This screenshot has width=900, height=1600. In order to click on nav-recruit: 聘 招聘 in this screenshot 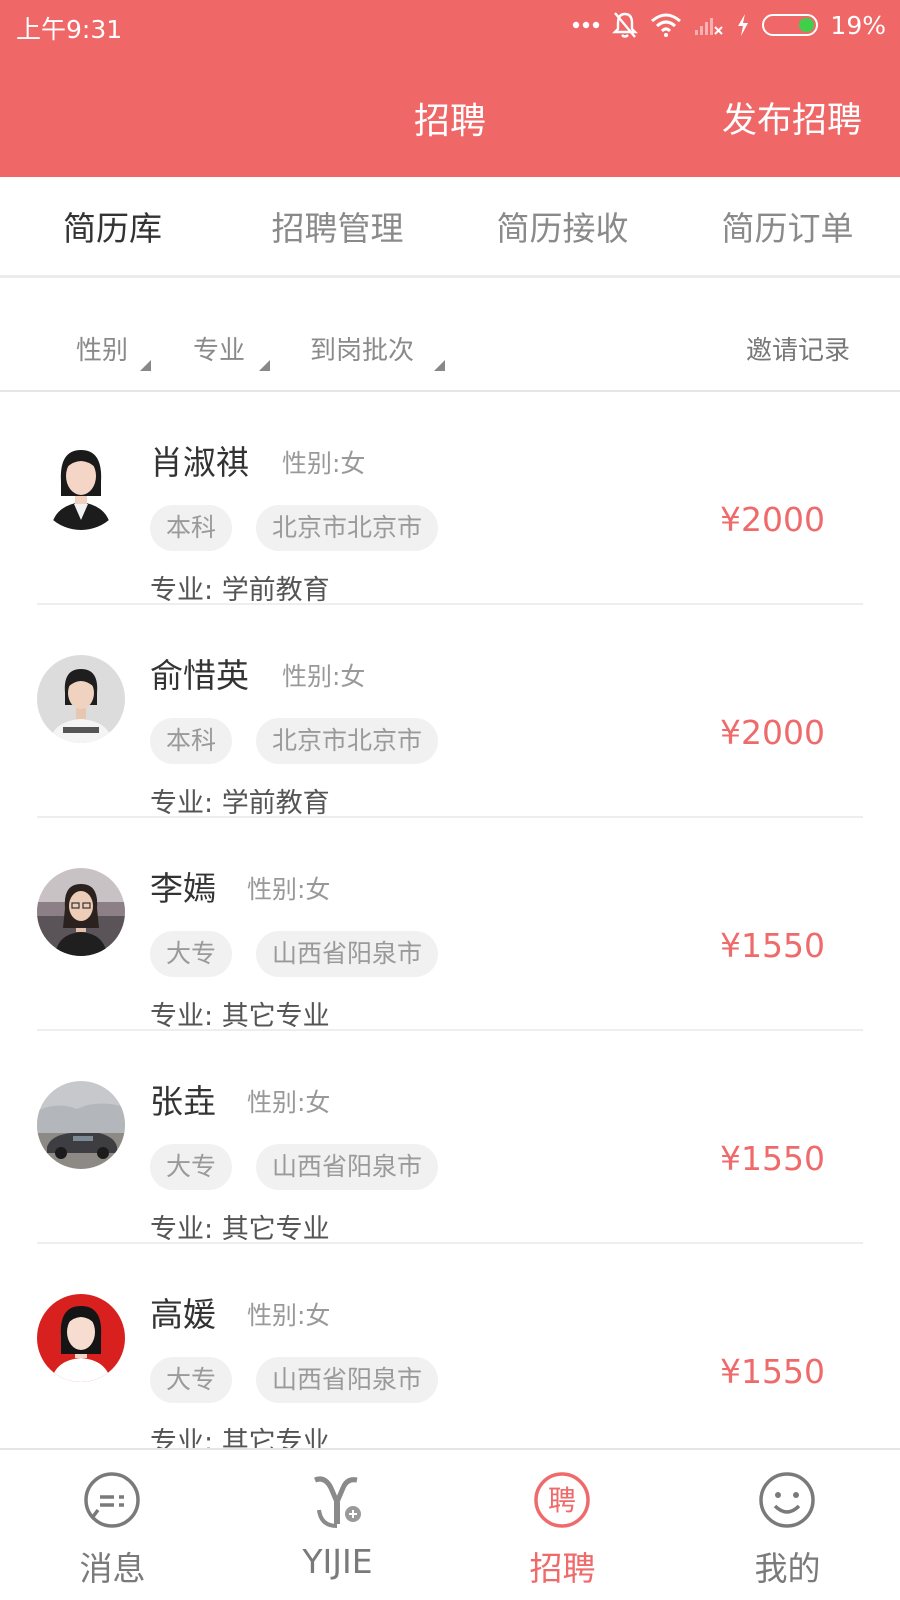, I will do `click(562, 1525)`.